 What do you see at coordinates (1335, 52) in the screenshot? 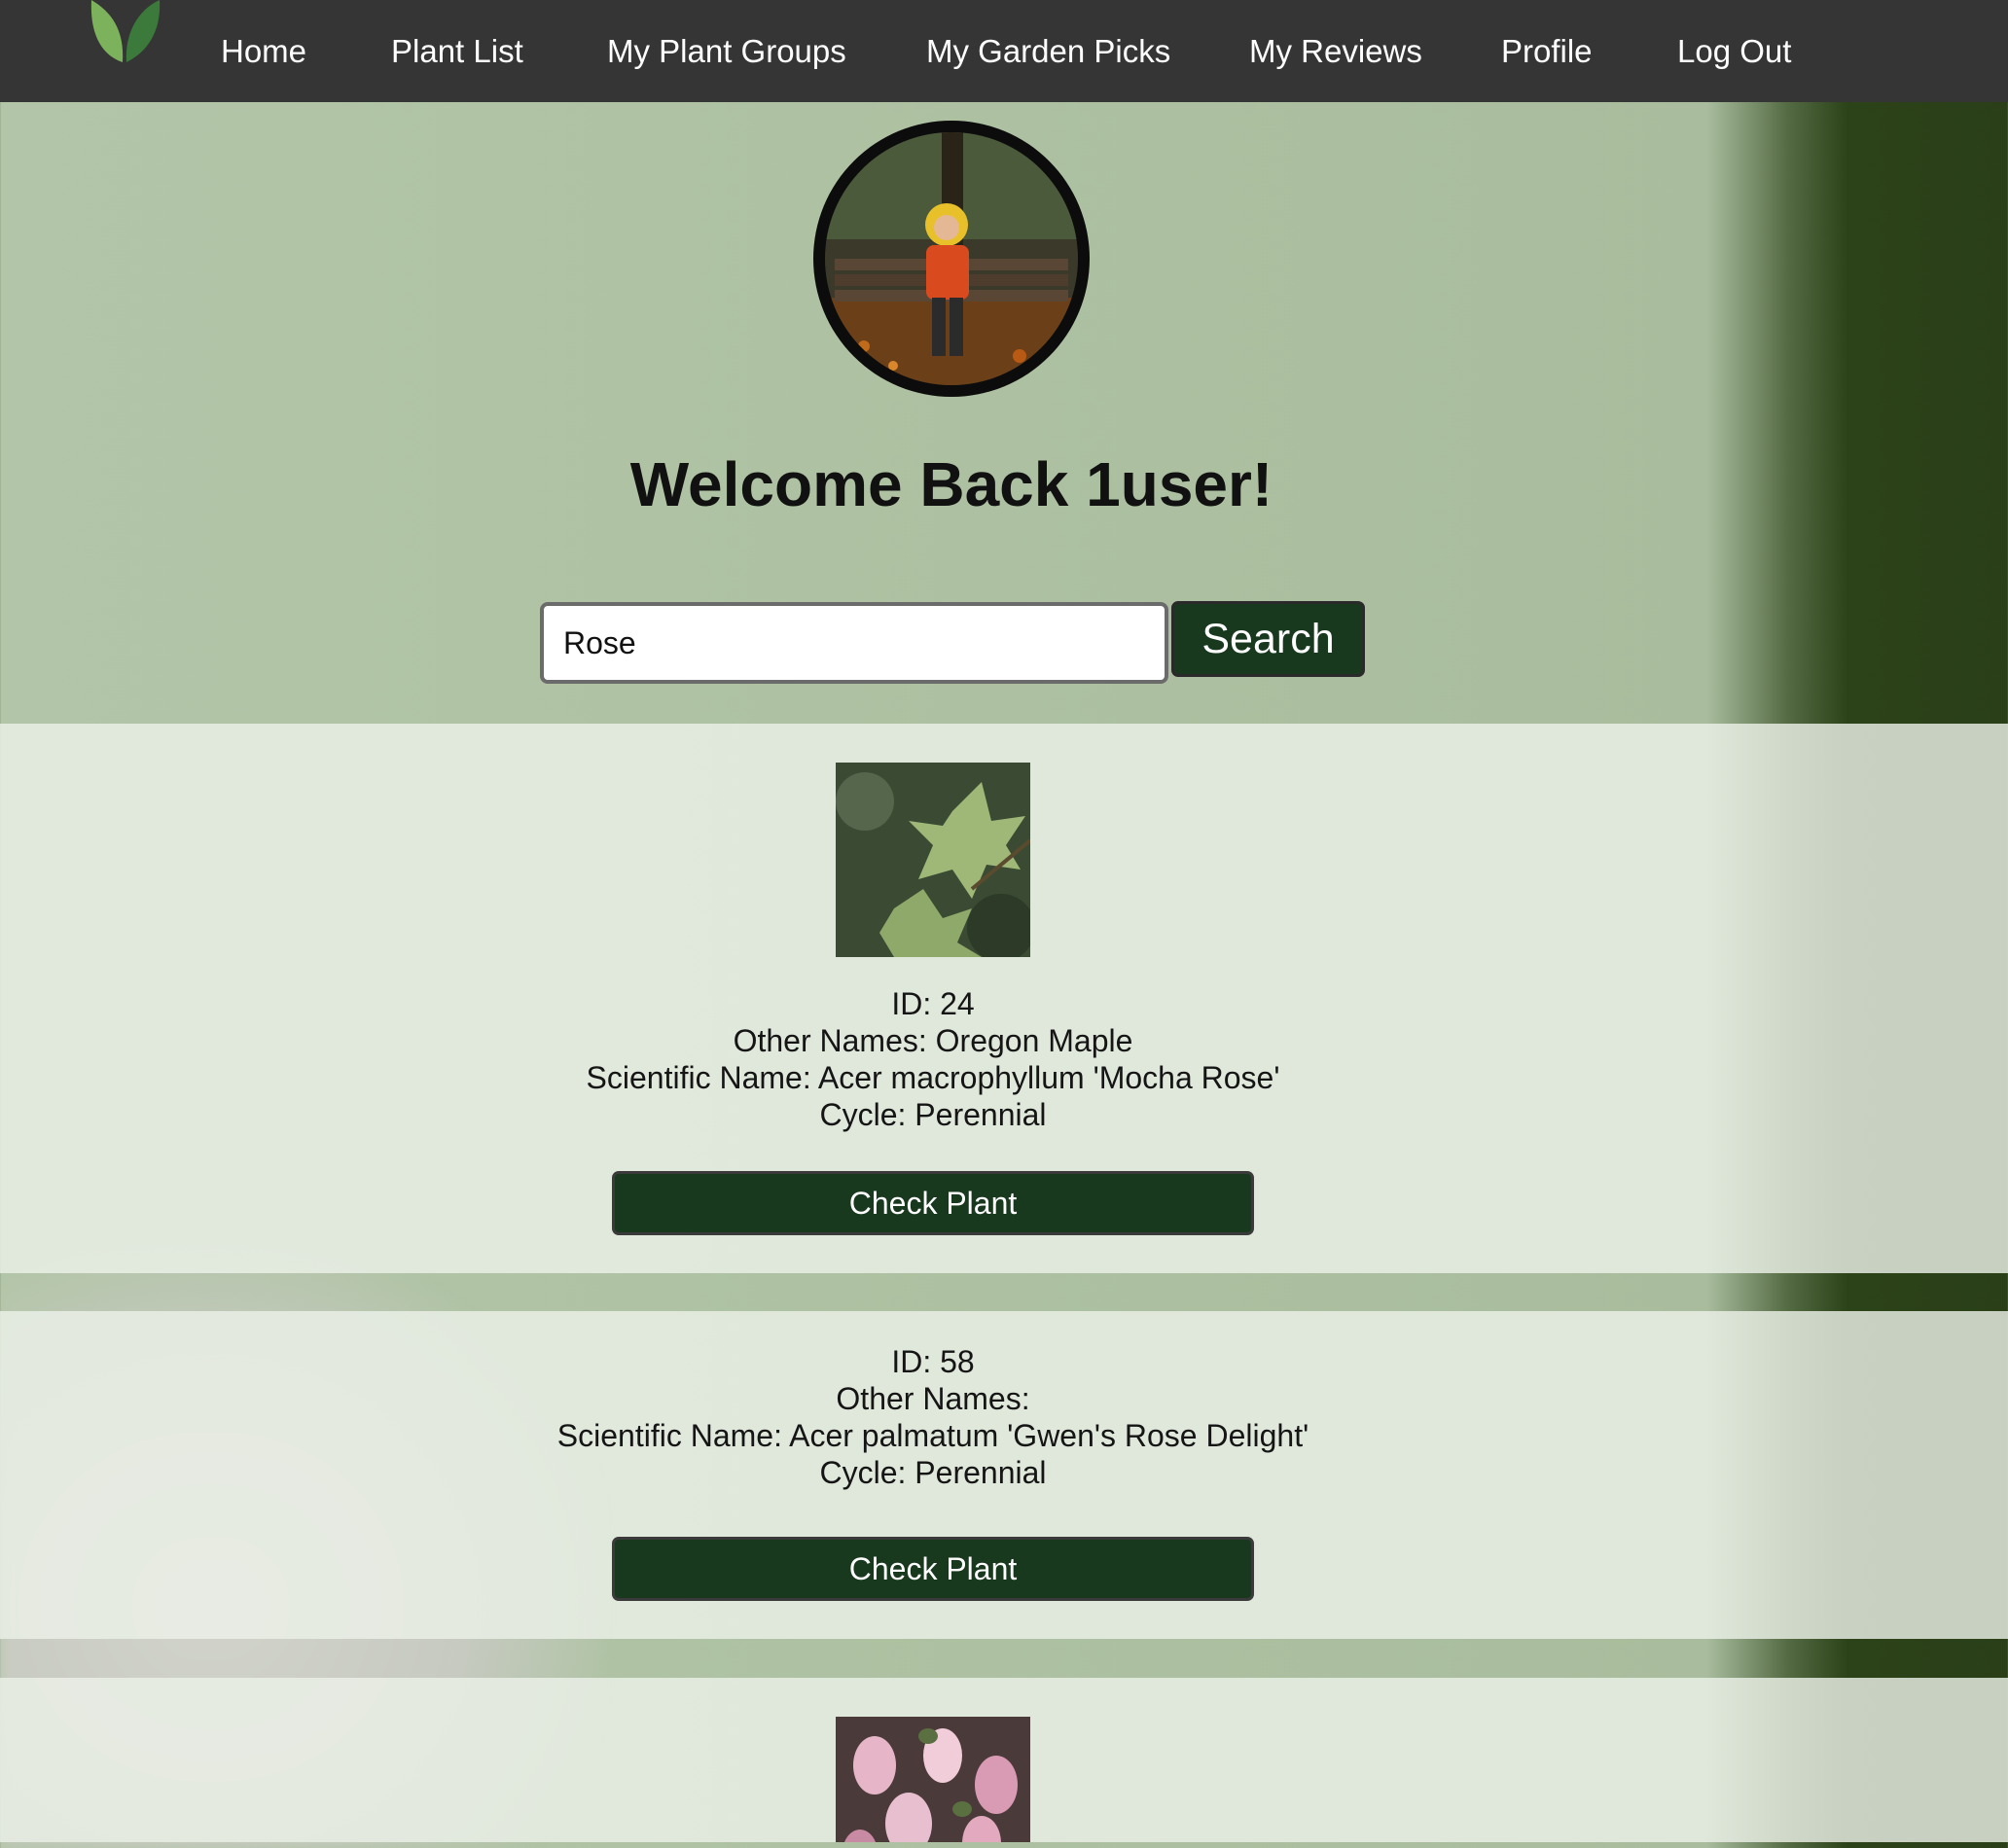
I see `nav-my-reviews: My Reviews` at bounding box center [1335, 52].